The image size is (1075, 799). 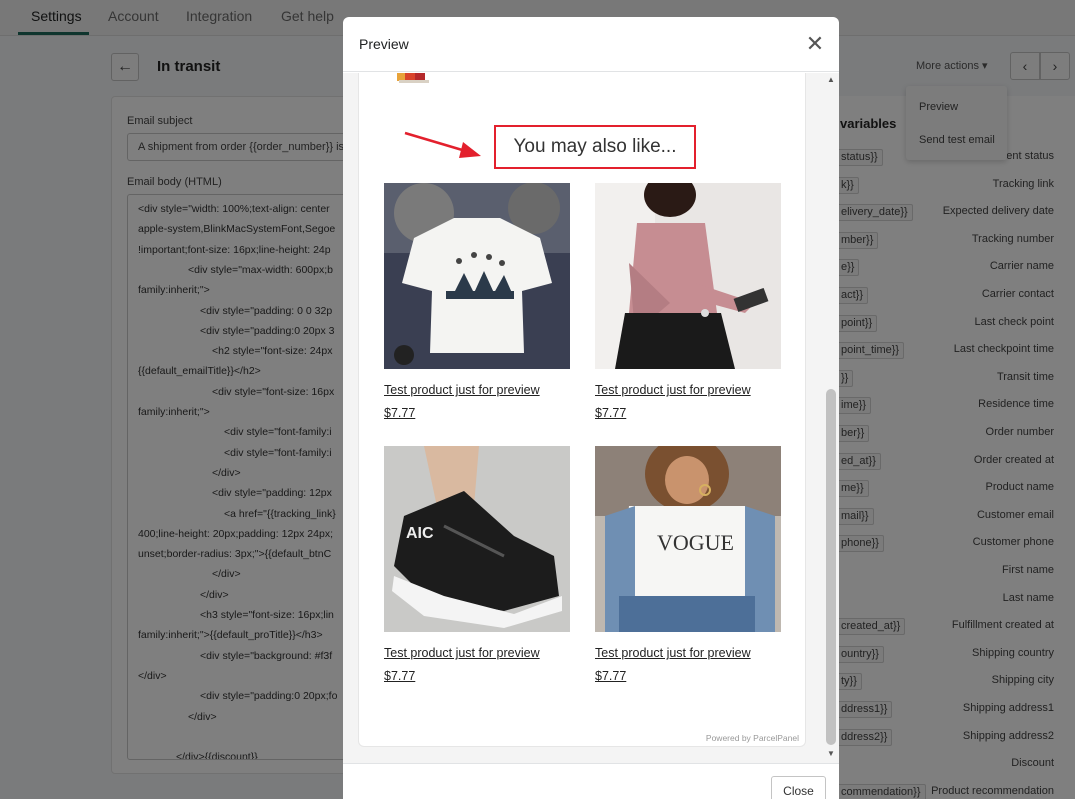 I want to click on modal-header: Preview ✕, so click(x=591, y=44).